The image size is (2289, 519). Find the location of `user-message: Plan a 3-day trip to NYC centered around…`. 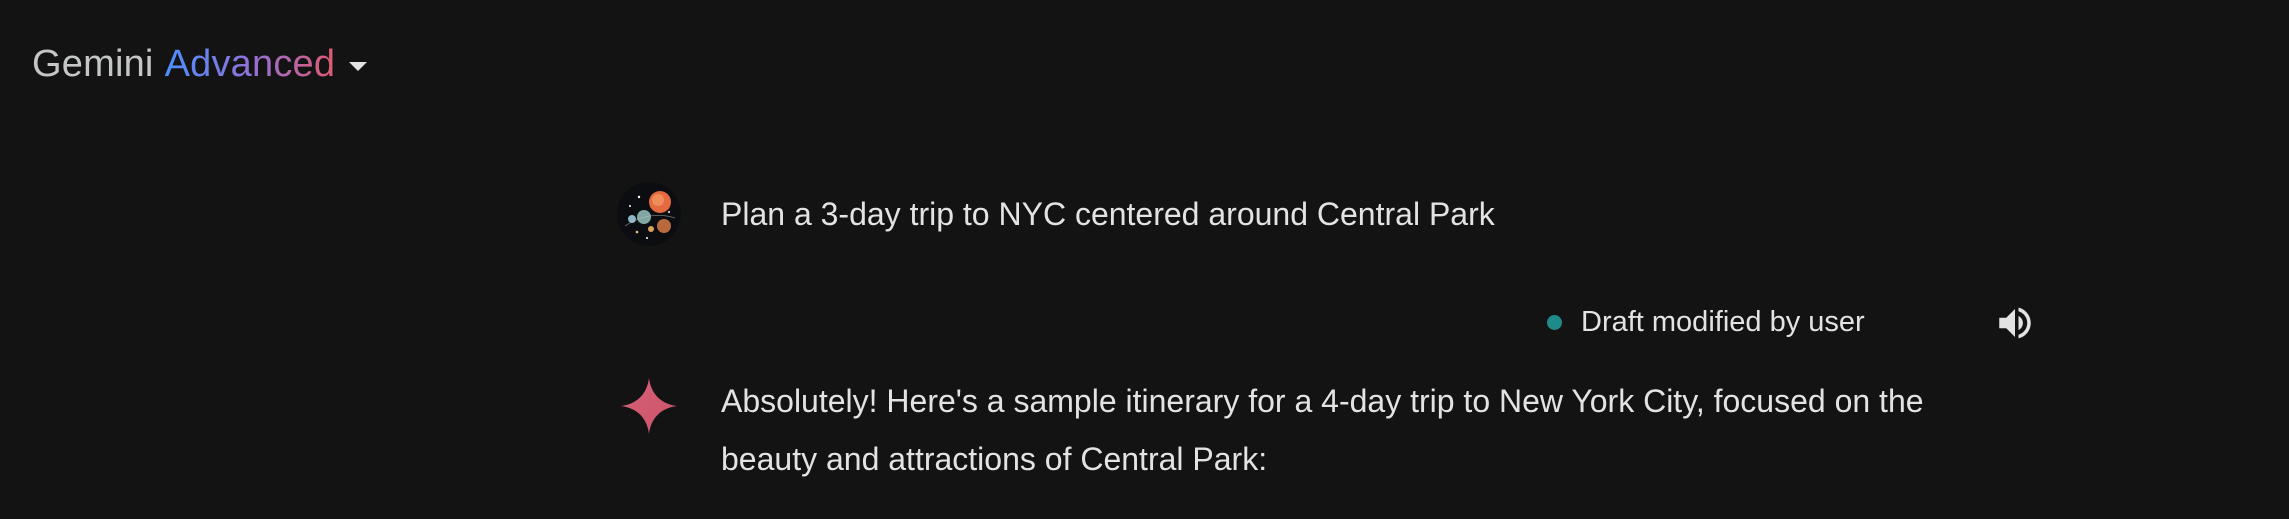

user-message: Plan a 3-day trip to NYC centered around… is located at coordinates (1056, 214).